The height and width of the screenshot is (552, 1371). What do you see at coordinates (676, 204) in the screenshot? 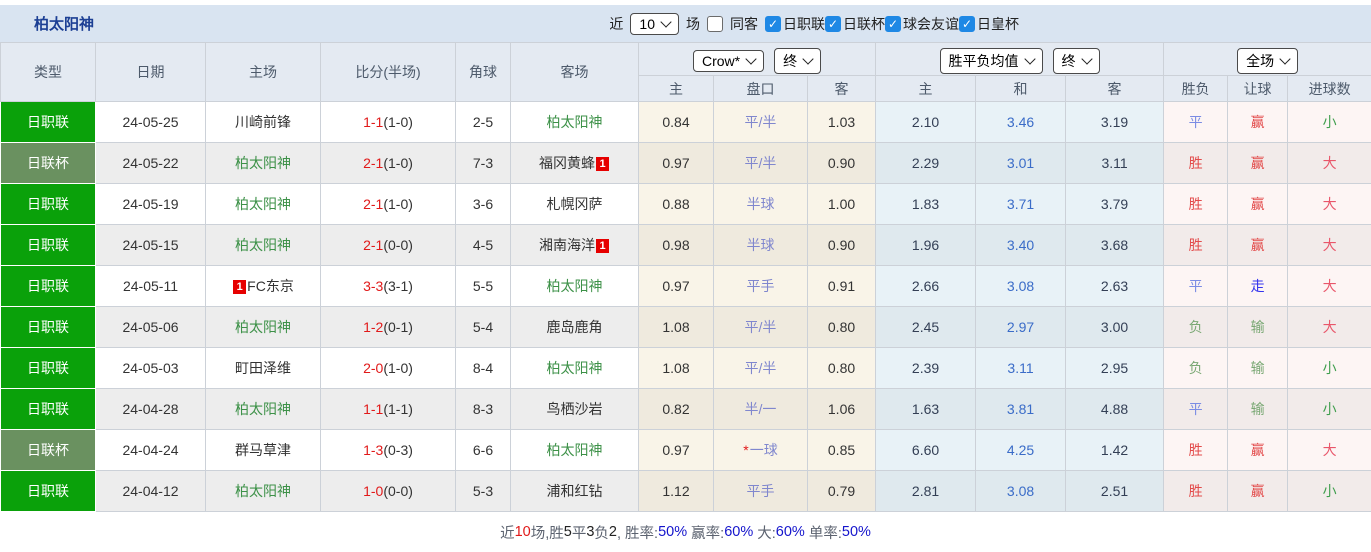
I see `odds-home-cell: 0.88` at bounding box center [676, 204].